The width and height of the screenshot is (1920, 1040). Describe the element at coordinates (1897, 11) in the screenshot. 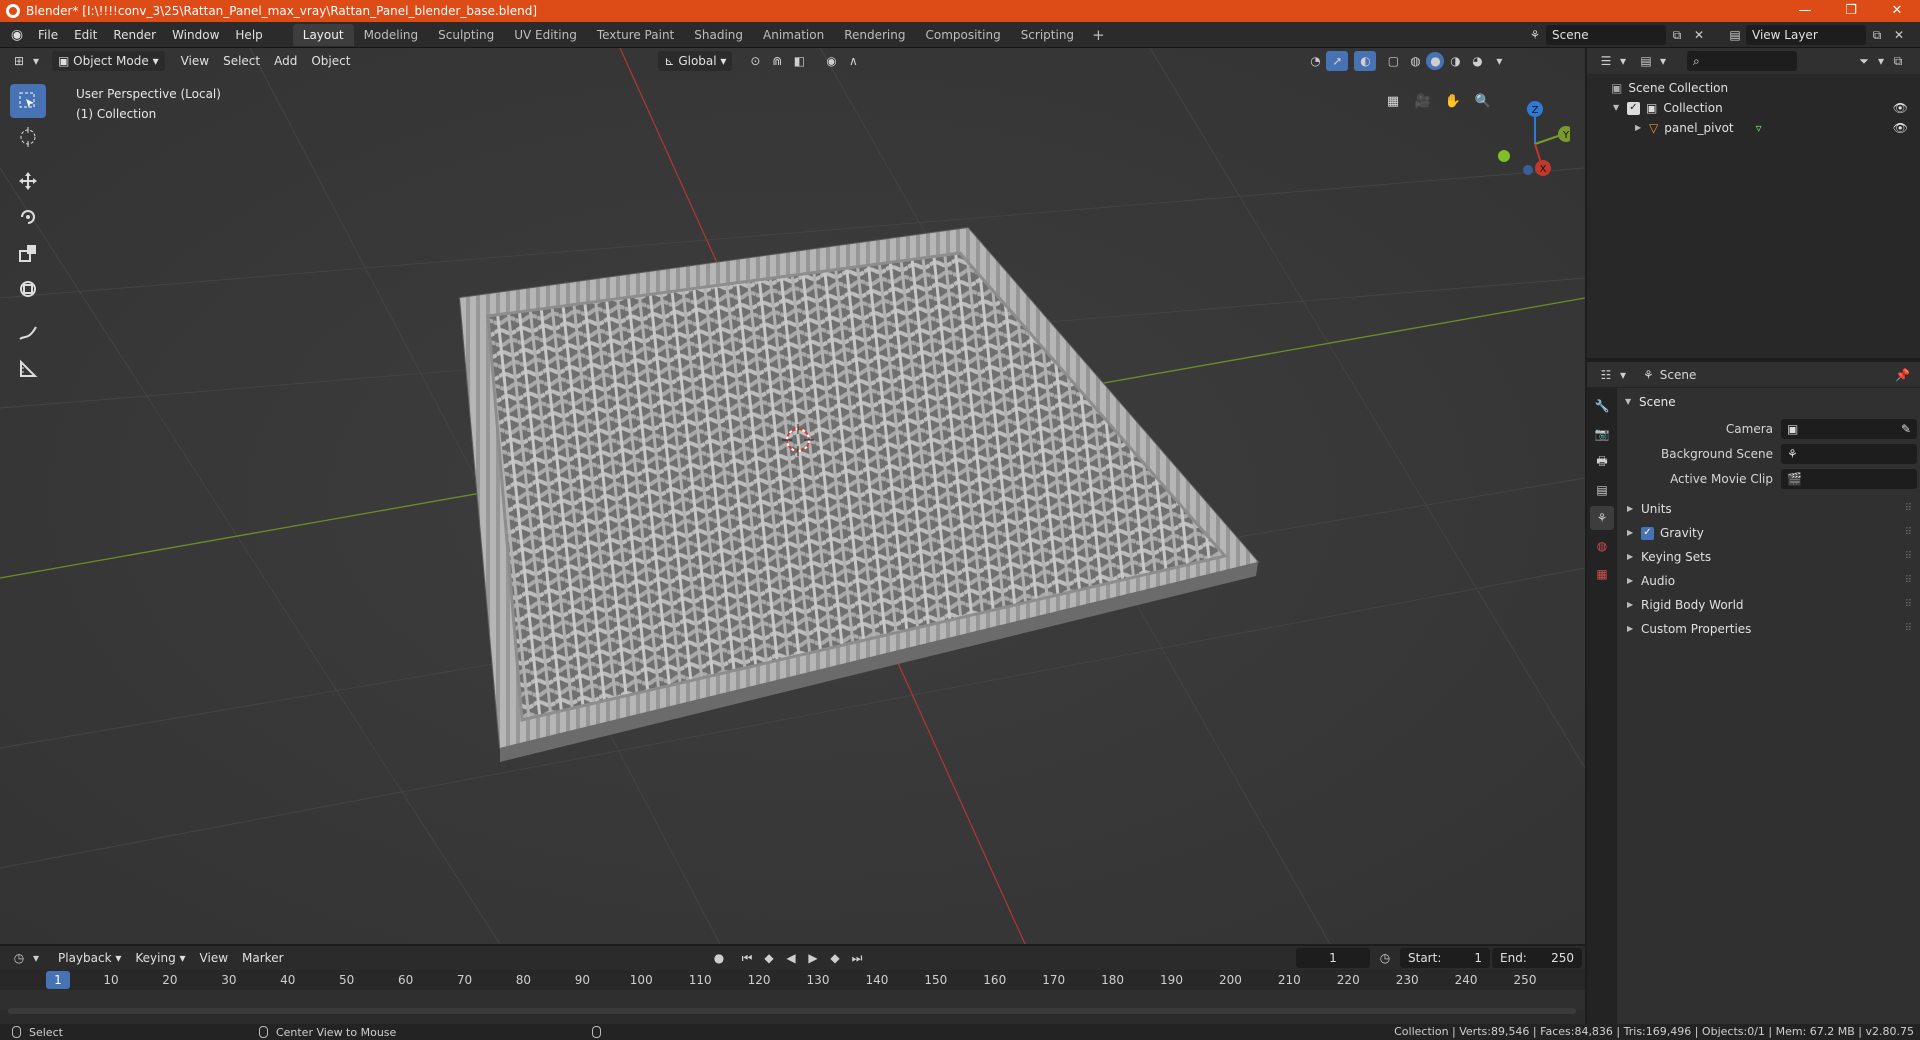

I see `close-button: ✕` at that location.